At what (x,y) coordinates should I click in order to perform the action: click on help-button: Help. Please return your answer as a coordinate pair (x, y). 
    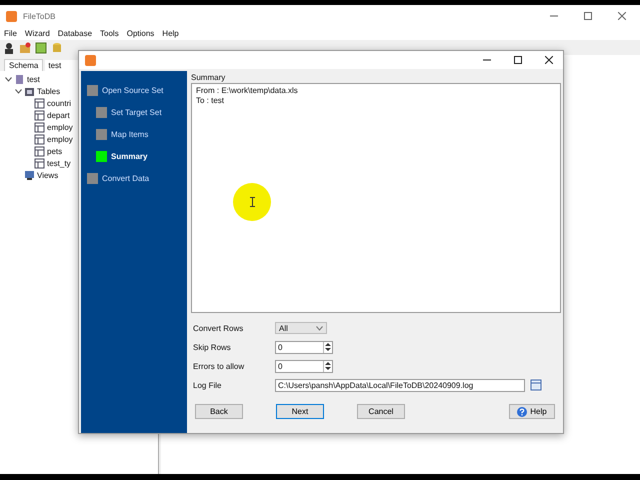
    Looking at the image, I should click on (532, 411).